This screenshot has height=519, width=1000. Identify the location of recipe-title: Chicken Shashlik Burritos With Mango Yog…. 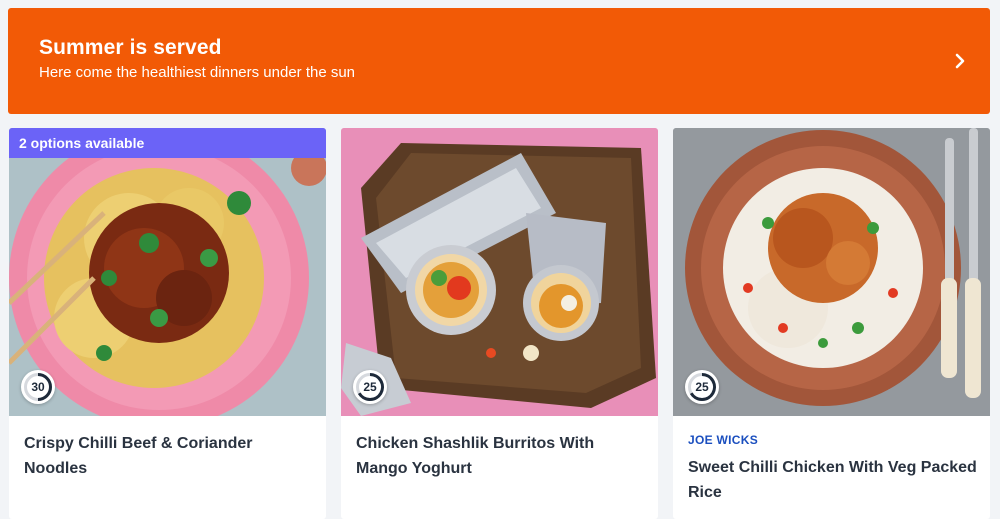
(501, 456).